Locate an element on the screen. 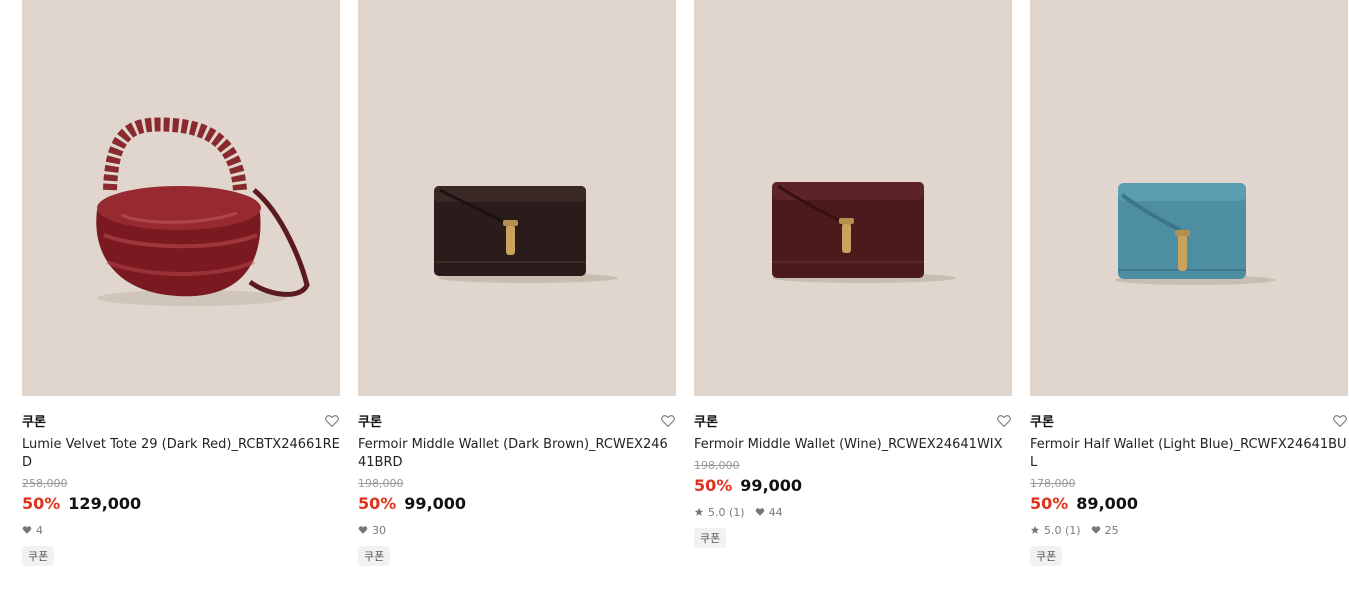  original-price: 258,000 is located at coordinates (45, 483).